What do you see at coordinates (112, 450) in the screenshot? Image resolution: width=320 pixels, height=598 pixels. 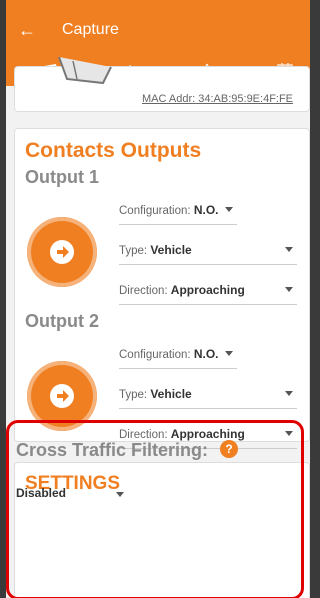 I see `cross-traffic-filtering-label: Cross Traffic Filtering:` at bounding box center [112, 450].